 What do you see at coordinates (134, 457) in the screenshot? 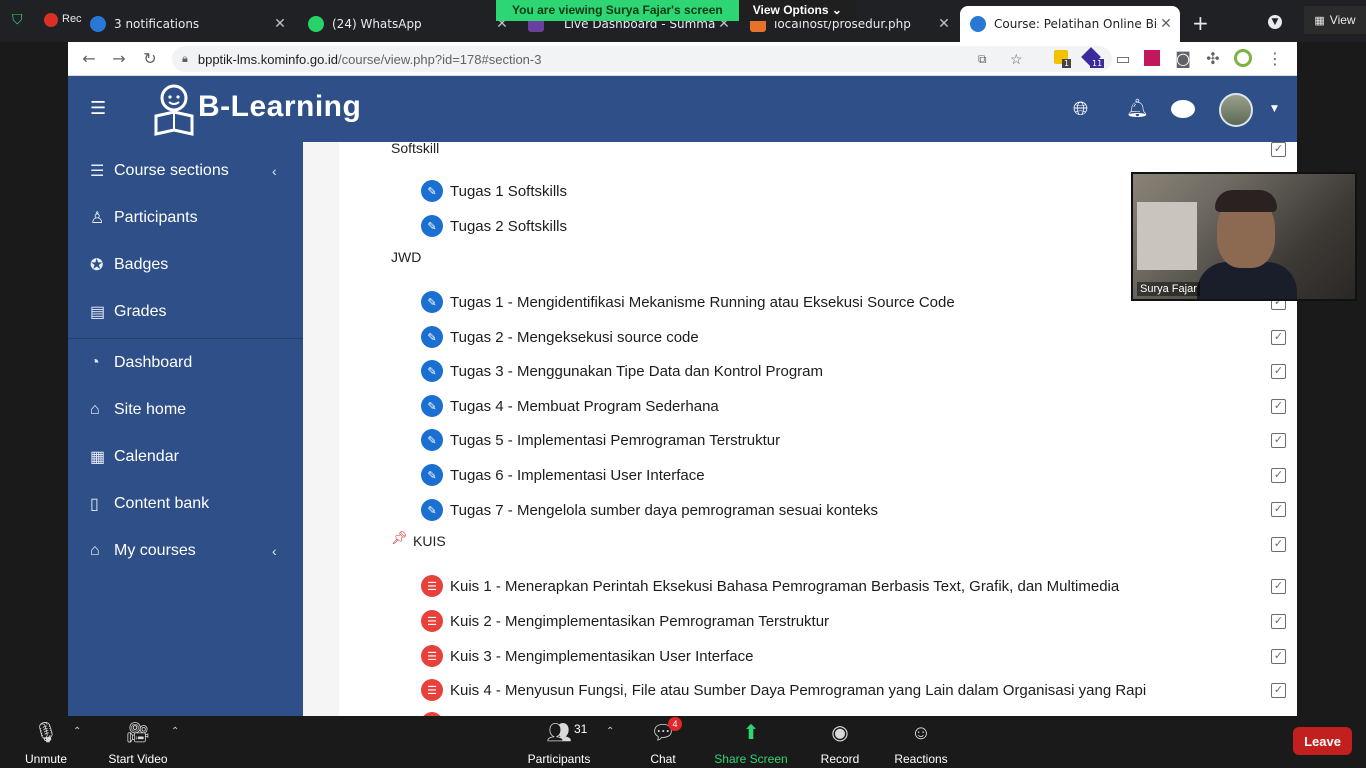
I see `sidebar-item-calendar: ▦ Calendar` at bounding box center [134, 457].